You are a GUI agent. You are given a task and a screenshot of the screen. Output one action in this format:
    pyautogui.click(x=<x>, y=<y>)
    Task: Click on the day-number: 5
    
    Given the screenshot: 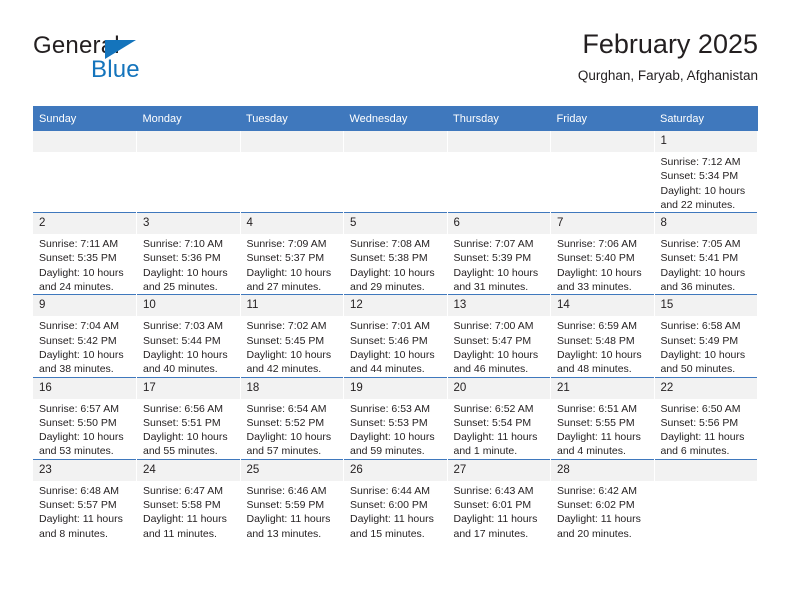 What is the action you would take?
    pyautogui.click(x=395, y=224)
    